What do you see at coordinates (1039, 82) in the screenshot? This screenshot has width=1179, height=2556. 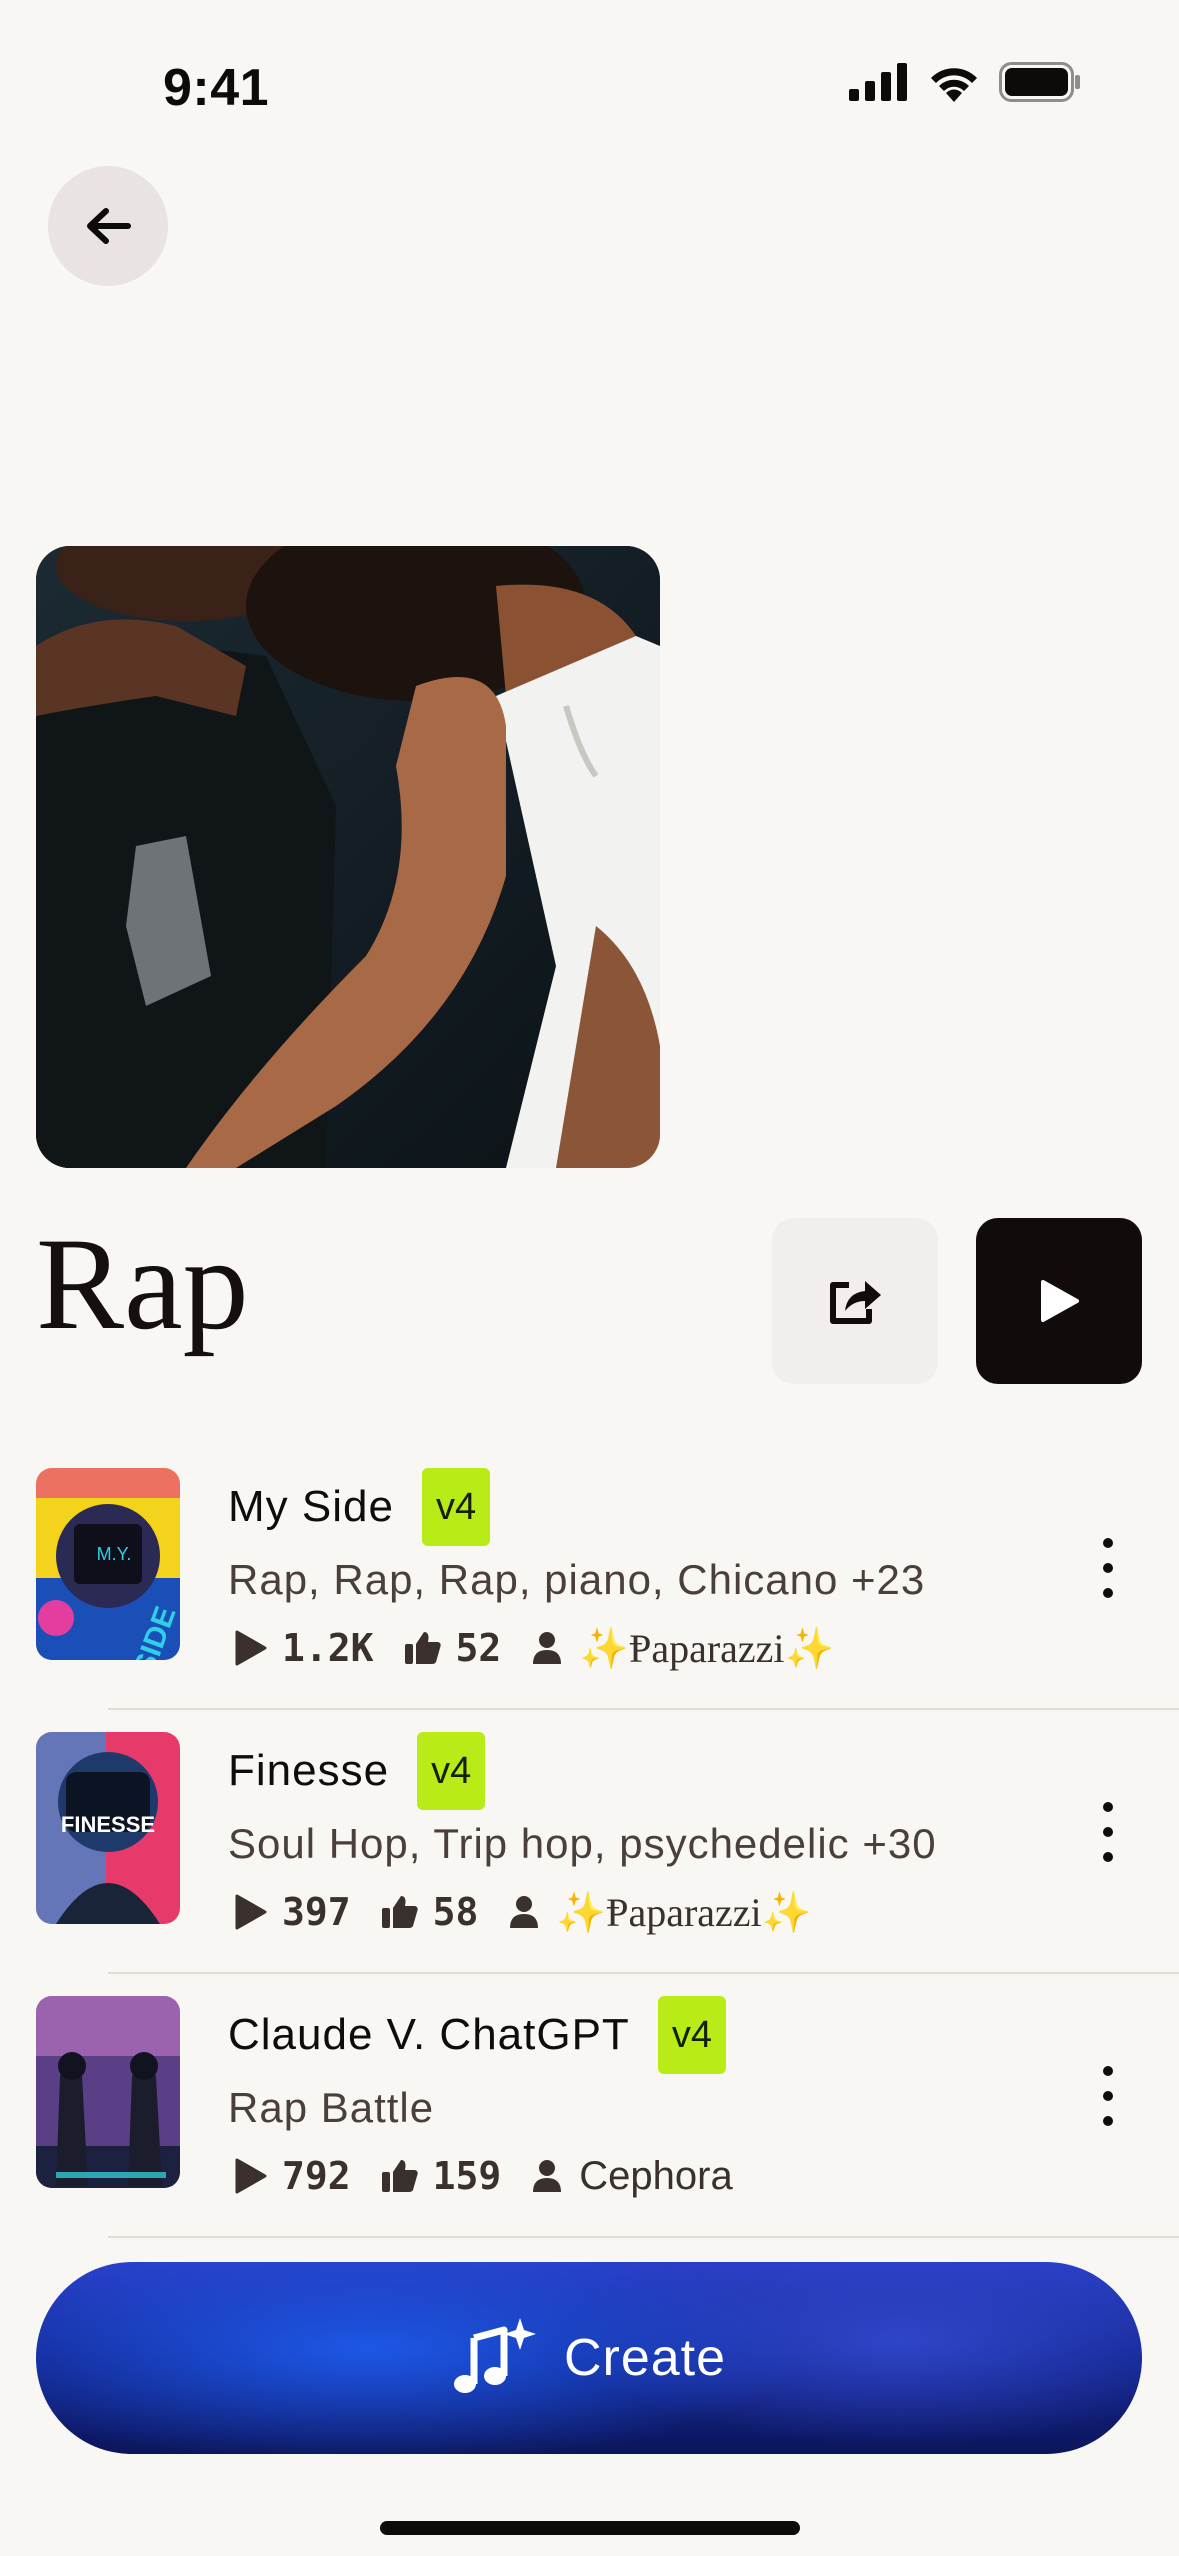 I see `battery-icon` at bounding box center [1039, 82].